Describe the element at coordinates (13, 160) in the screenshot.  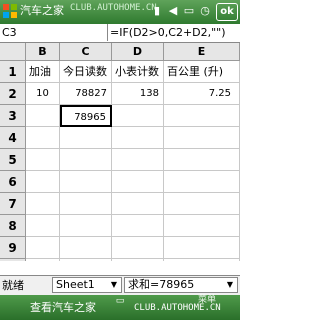
I see `row-header-5: 5` at that location.